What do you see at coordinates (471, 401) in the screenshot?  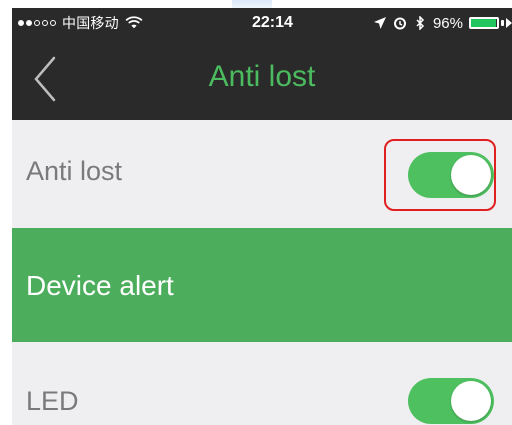 I see `toggle-knob` at bounding box center [471, 401].